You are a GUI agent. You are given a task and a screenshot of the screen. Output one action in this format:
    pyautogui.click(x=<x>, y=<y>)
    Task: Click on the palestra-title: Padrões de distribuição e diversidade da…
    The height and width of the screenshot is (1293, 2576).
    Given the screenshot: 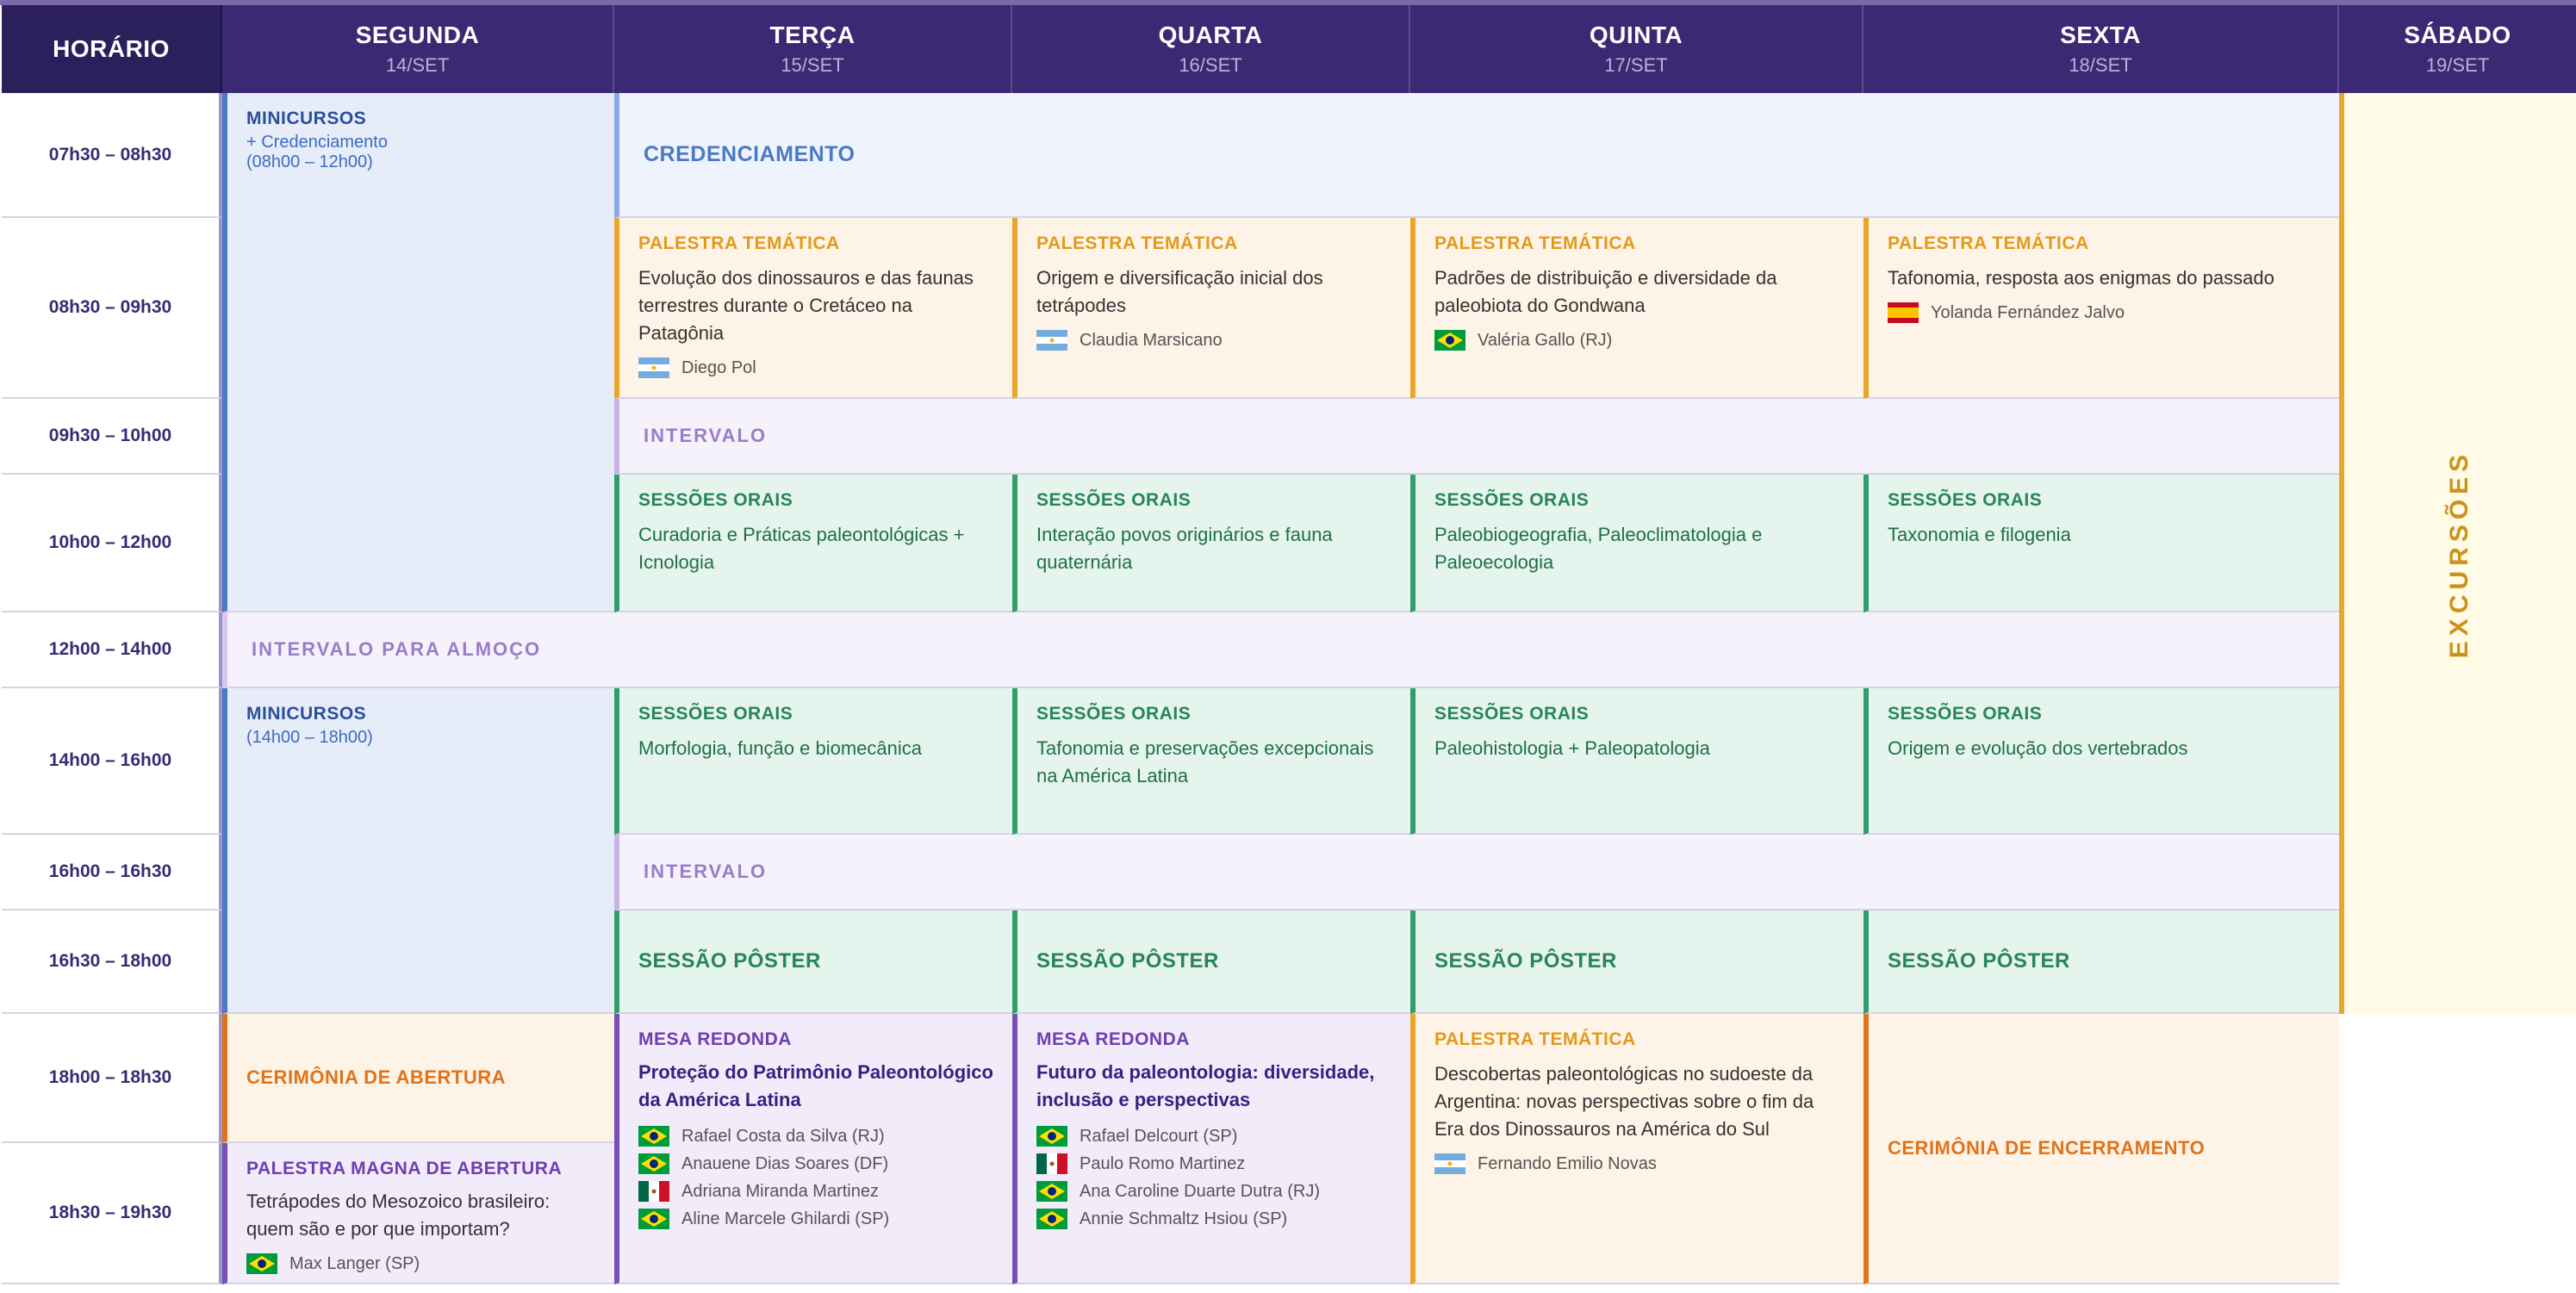 What is the action you would take?
    pyautogui.click(x=1606, y=291)
    